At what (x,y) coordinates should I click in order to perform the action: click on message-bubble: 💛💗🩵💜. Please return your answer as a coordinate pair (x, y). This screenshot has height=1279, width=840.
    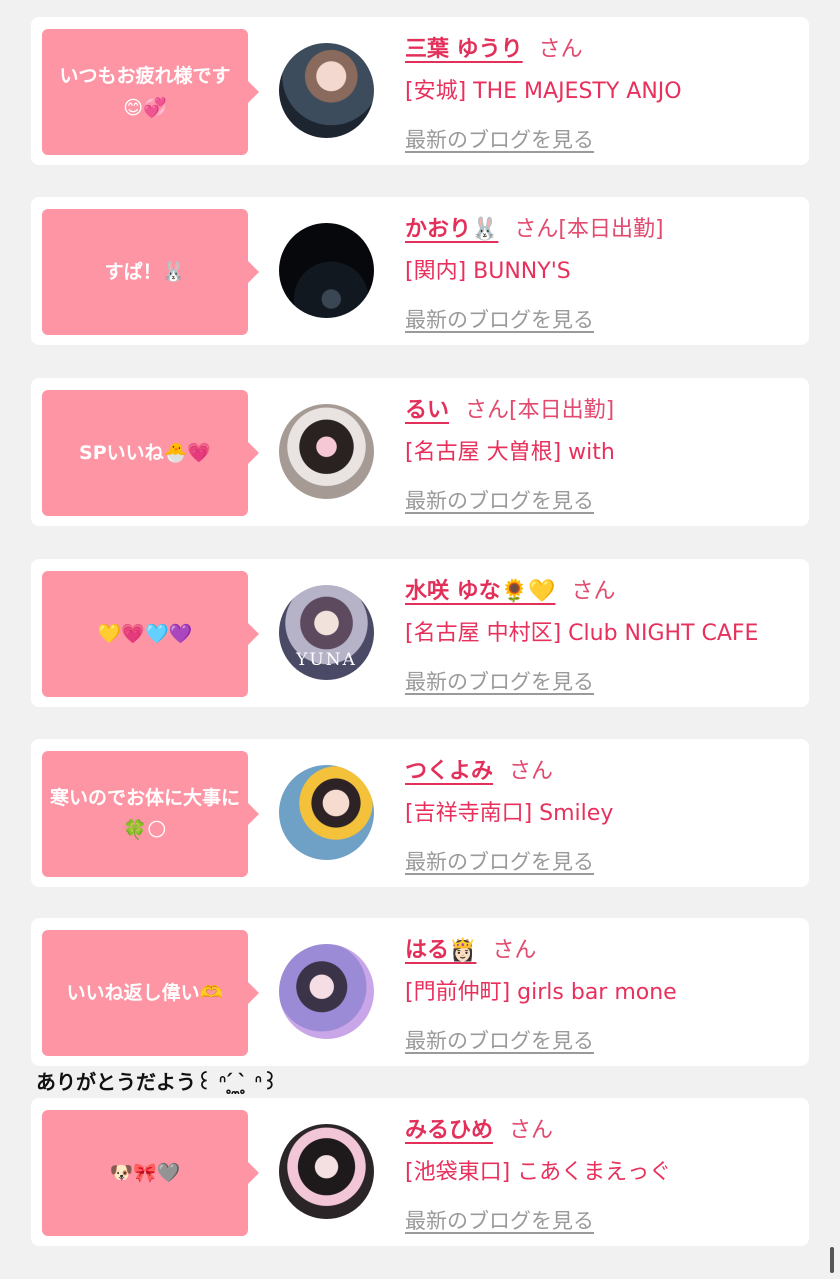
    Looking at the image, I should click on (150, 634).